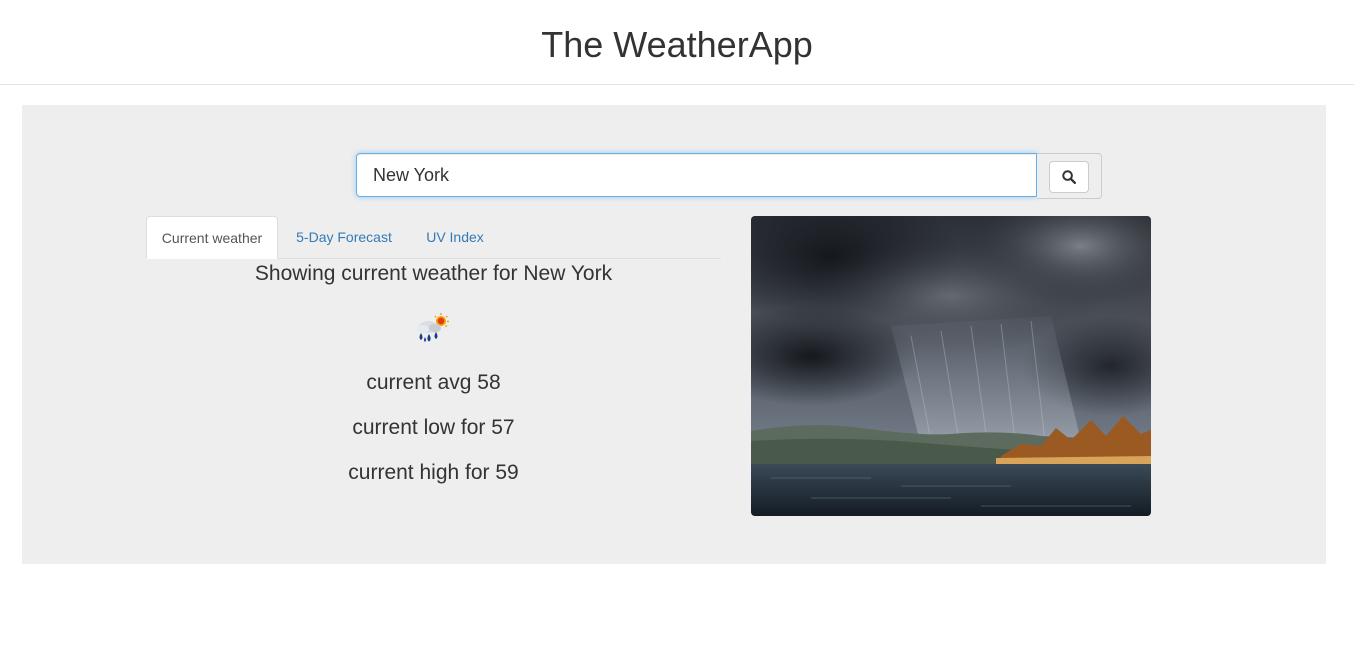 The width and height of the screenshot is (1354, 650). What do you see at coordinates (951, 366) in the screenshot?
I see `storm-over-lake-image` at bounding box center [951, 366].